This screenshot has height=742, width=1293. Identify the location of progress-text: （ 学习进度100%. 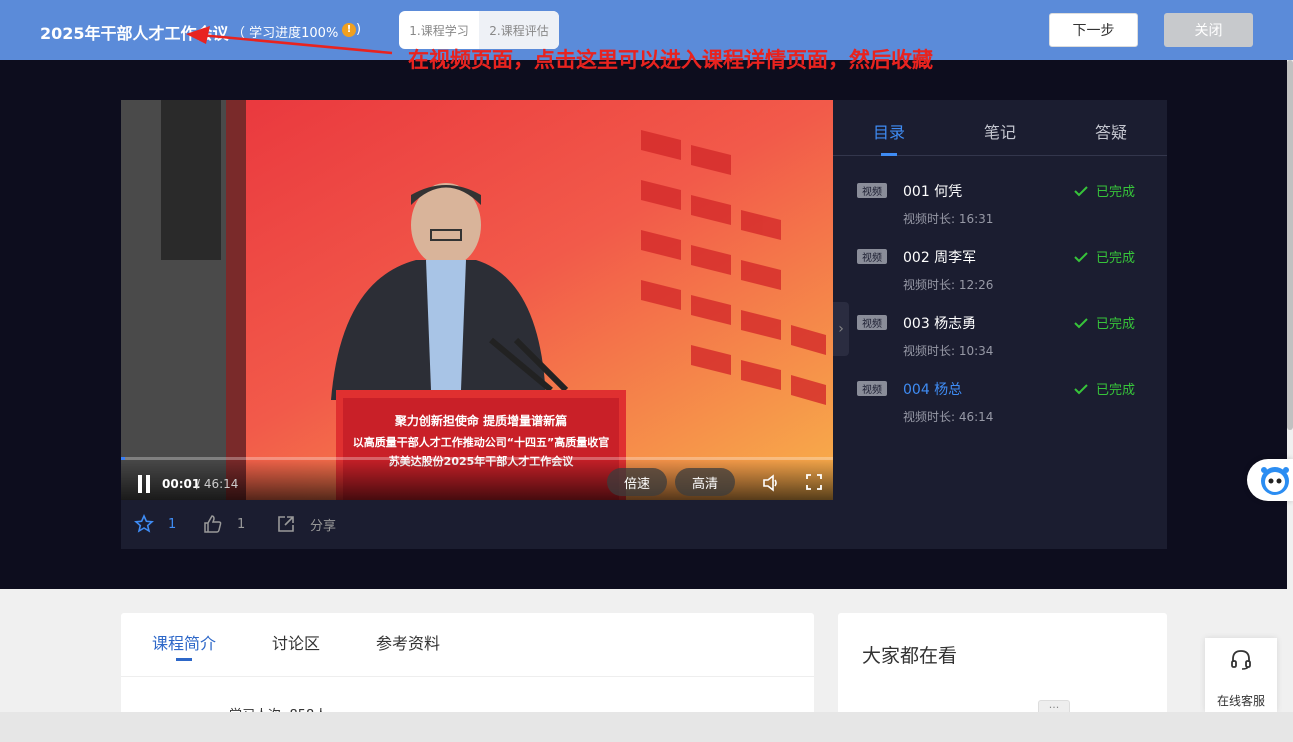
(285, 33).